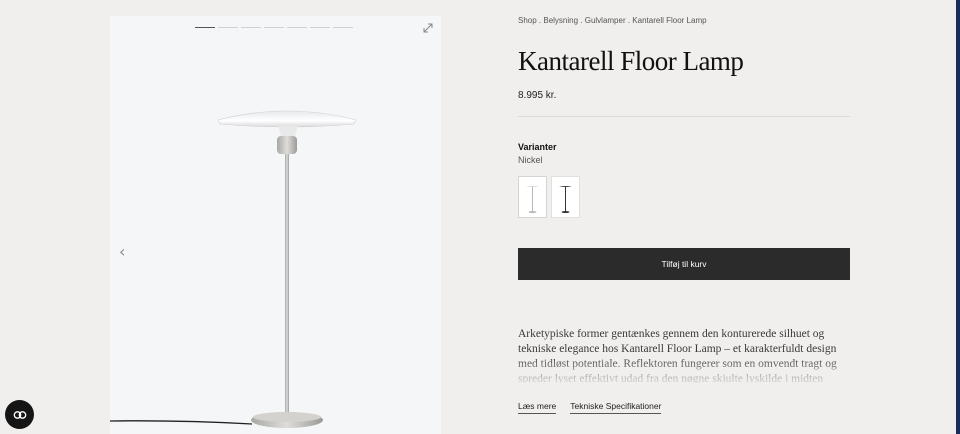  What do you see at coordinates (958, 217) in the screenshot?
I see `window-edge` at bounding box center [958, 217].